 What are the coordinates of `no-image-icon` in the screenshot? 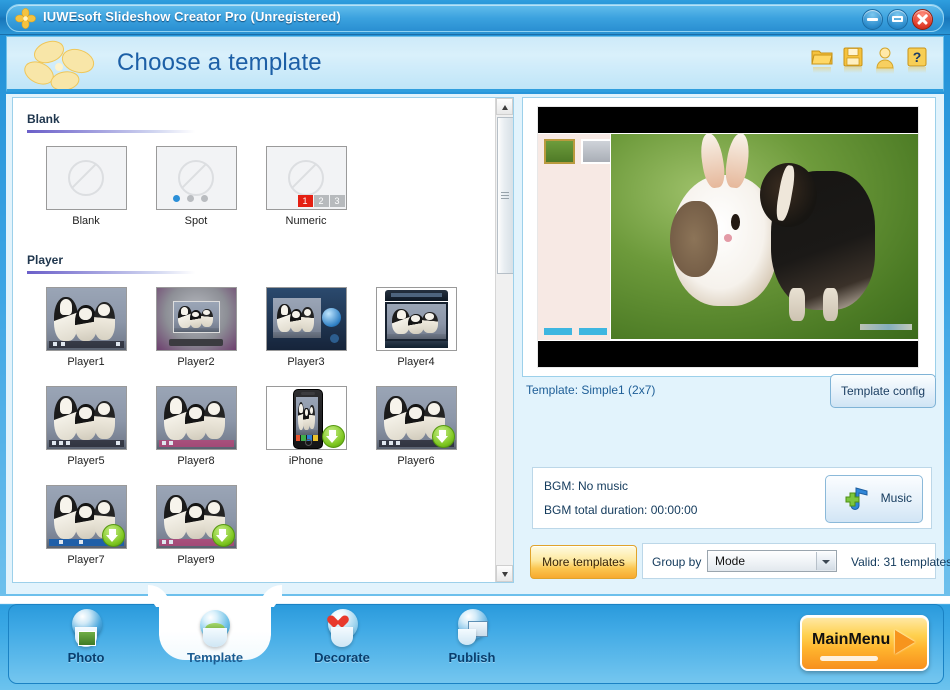 It's located at (86, 178).